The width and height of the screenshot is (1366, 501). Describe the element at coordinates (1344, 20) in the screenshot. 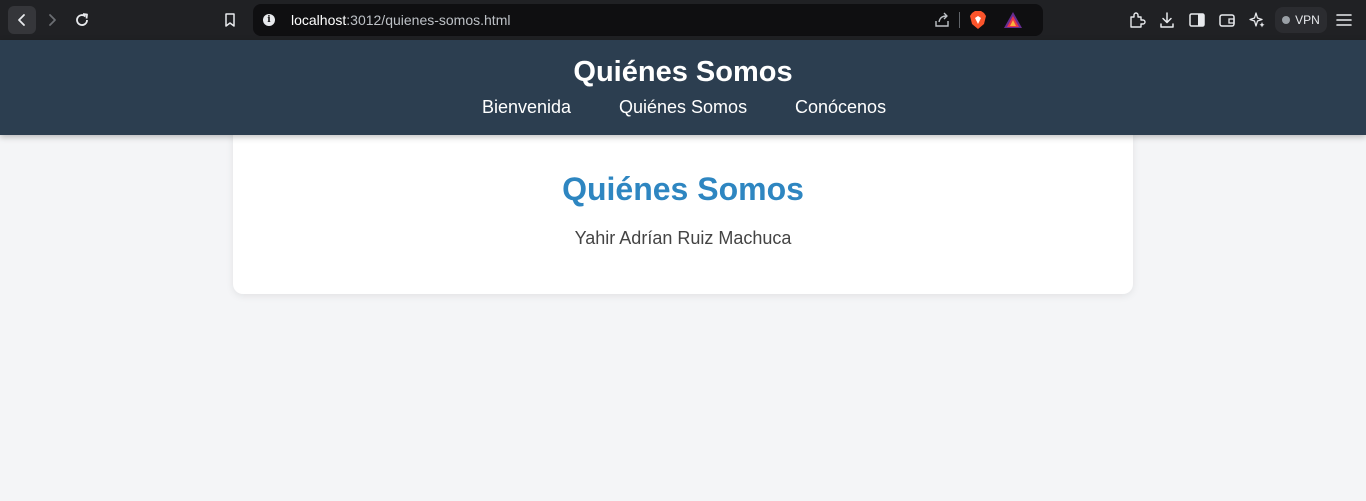

I see `menu-icon` at that location.